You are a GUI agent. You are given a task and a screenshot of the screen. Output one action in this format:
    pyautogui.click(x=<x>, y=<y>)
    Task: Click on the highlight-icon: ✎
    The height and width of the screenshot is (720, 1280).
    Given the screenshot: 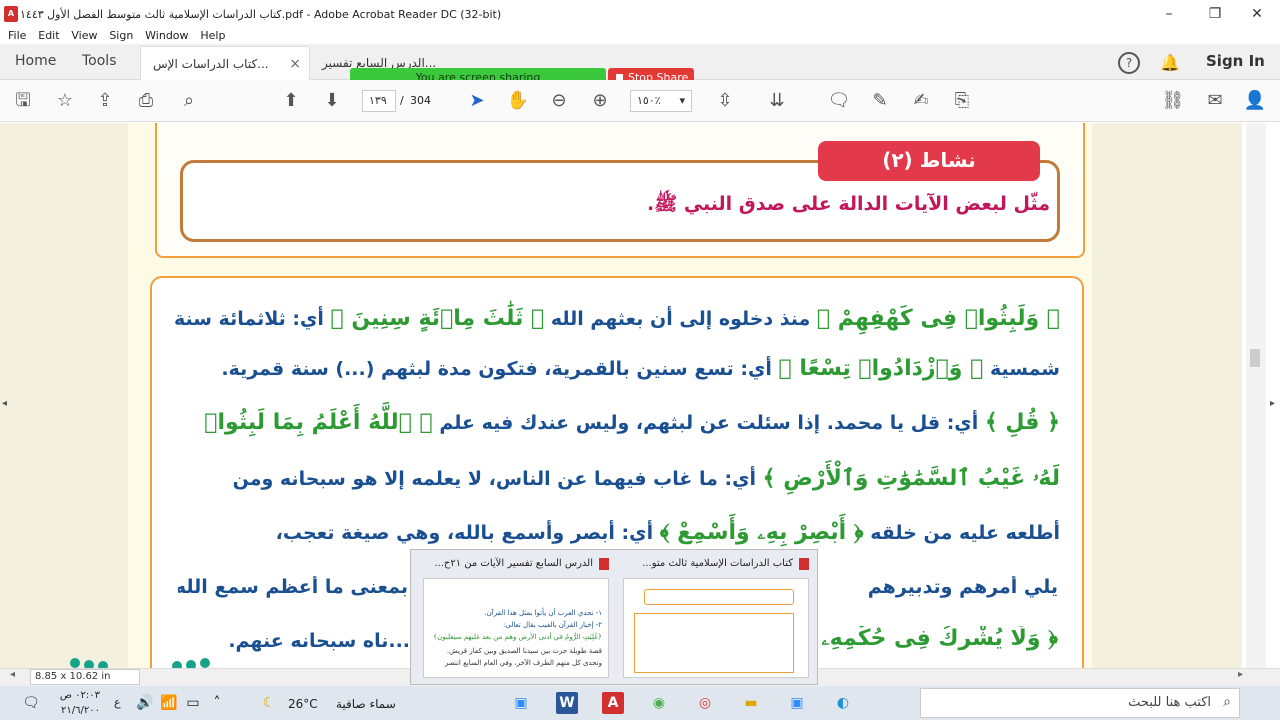 What is the action you would take?
    pyautogui.click(x=880, y=101)
    